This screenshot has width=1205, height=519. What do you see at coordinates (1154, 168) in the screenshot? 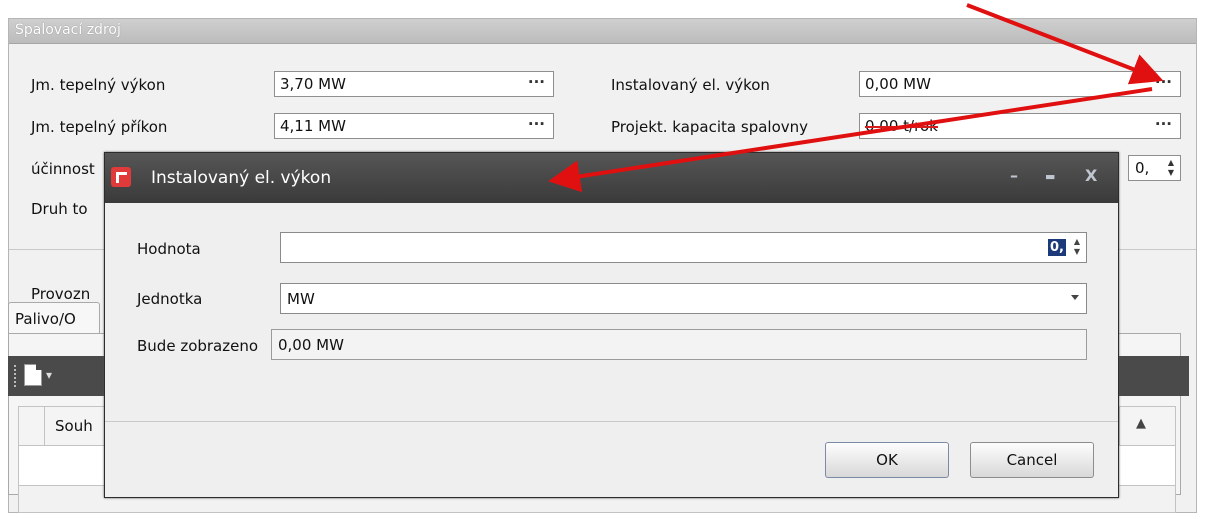
I see `efficiency-spinner: 0, ▲ ▼` at bounding box center [1154, 168].